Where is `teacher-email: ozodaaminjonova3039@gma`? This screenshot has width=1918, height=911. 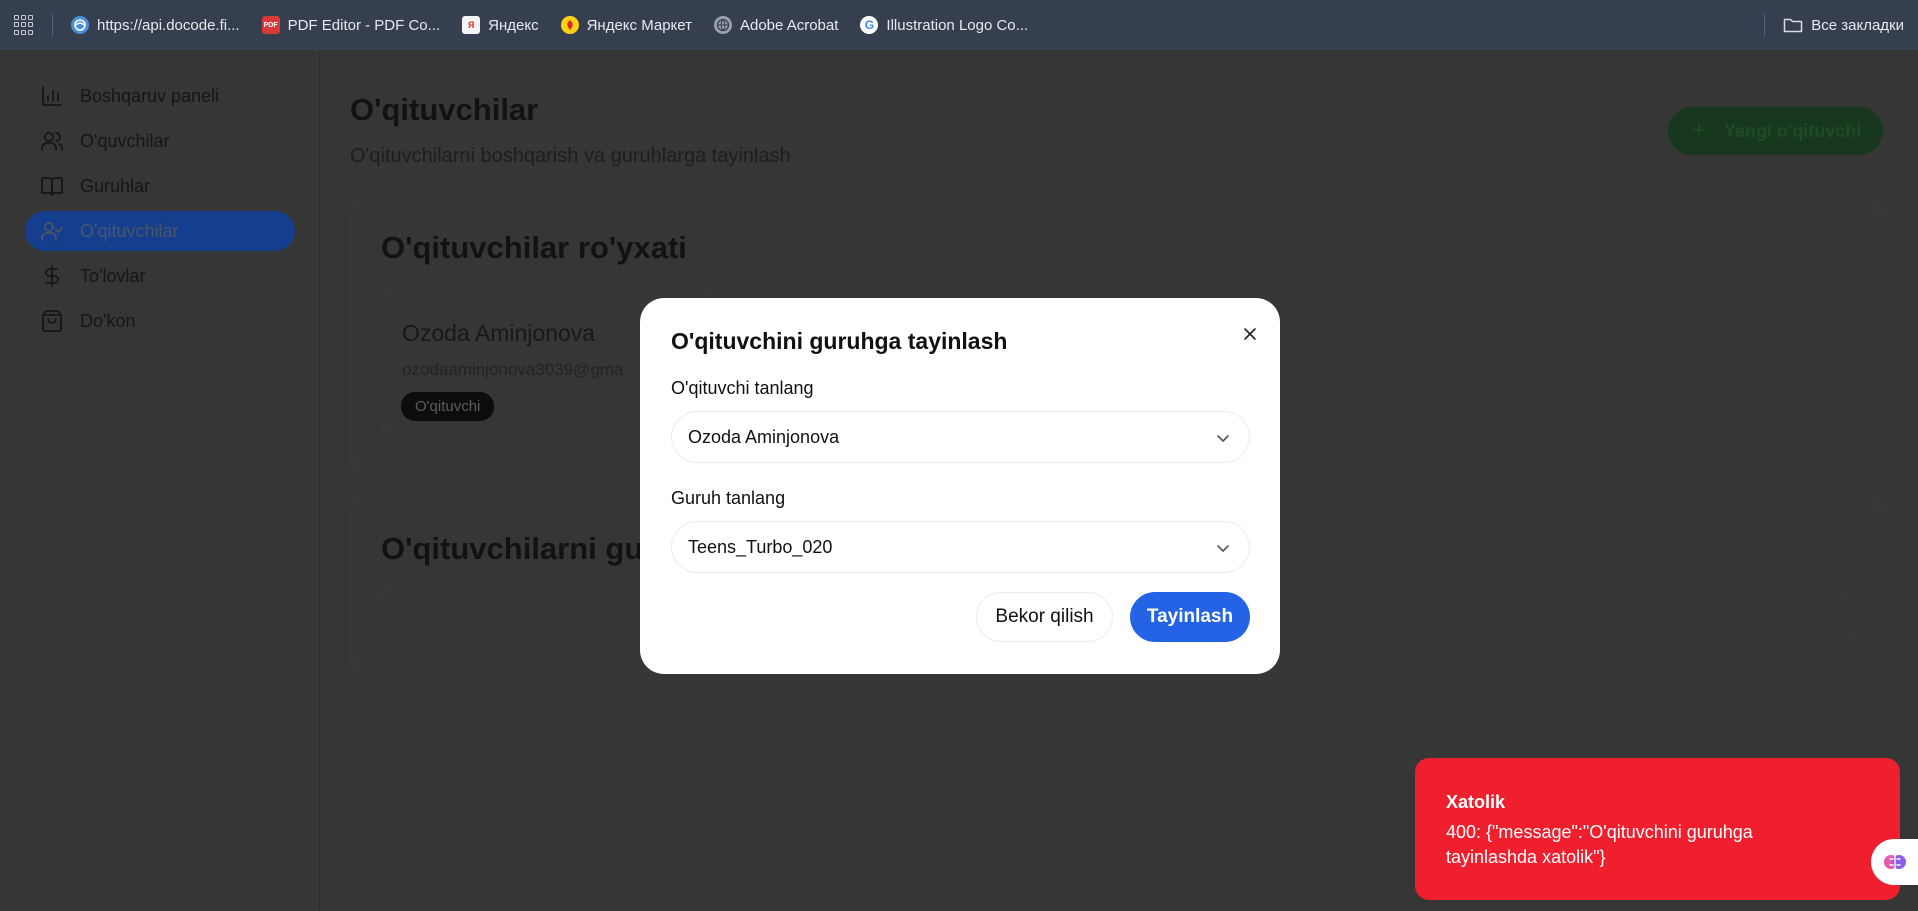
teacher-email: ozodaaminjonova3039@gma is located at coordinates (513, 369).